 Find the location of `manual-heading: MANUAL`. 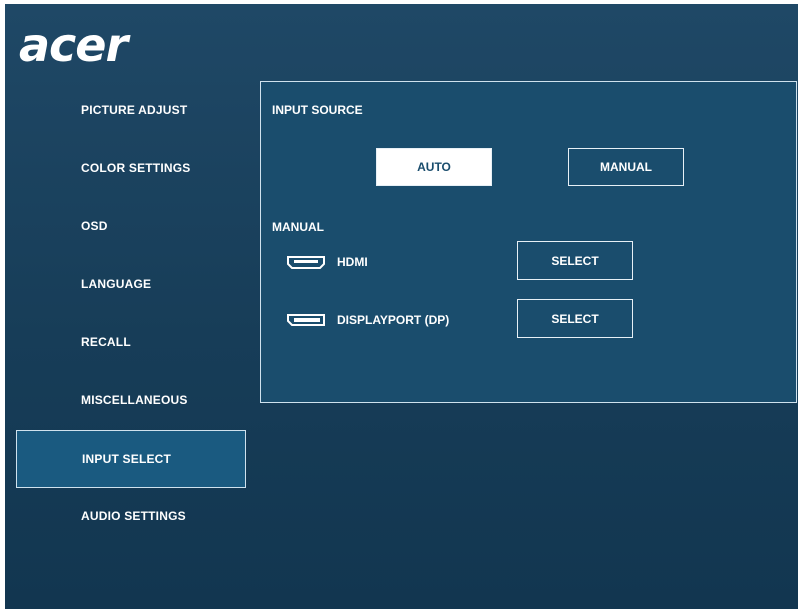

manual-heading: MANUAL is located at coordinates (298, 227).